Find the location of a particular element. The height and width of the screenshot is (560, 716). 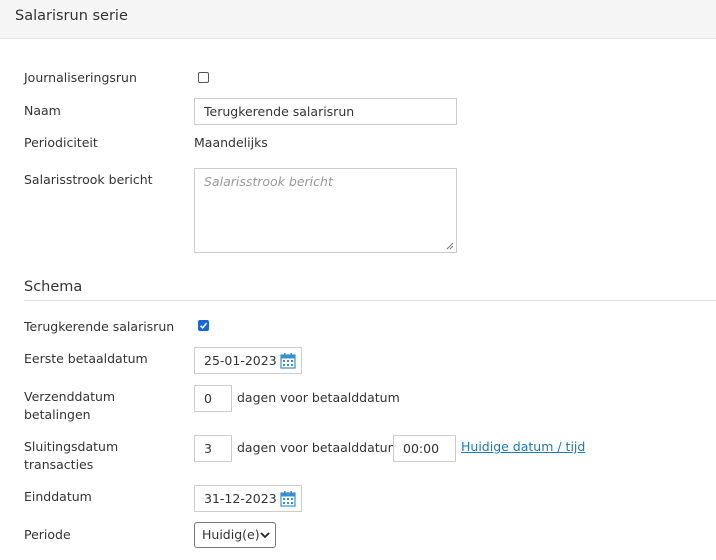

schema-section-title: Schema is located at coordinates (53, 287).